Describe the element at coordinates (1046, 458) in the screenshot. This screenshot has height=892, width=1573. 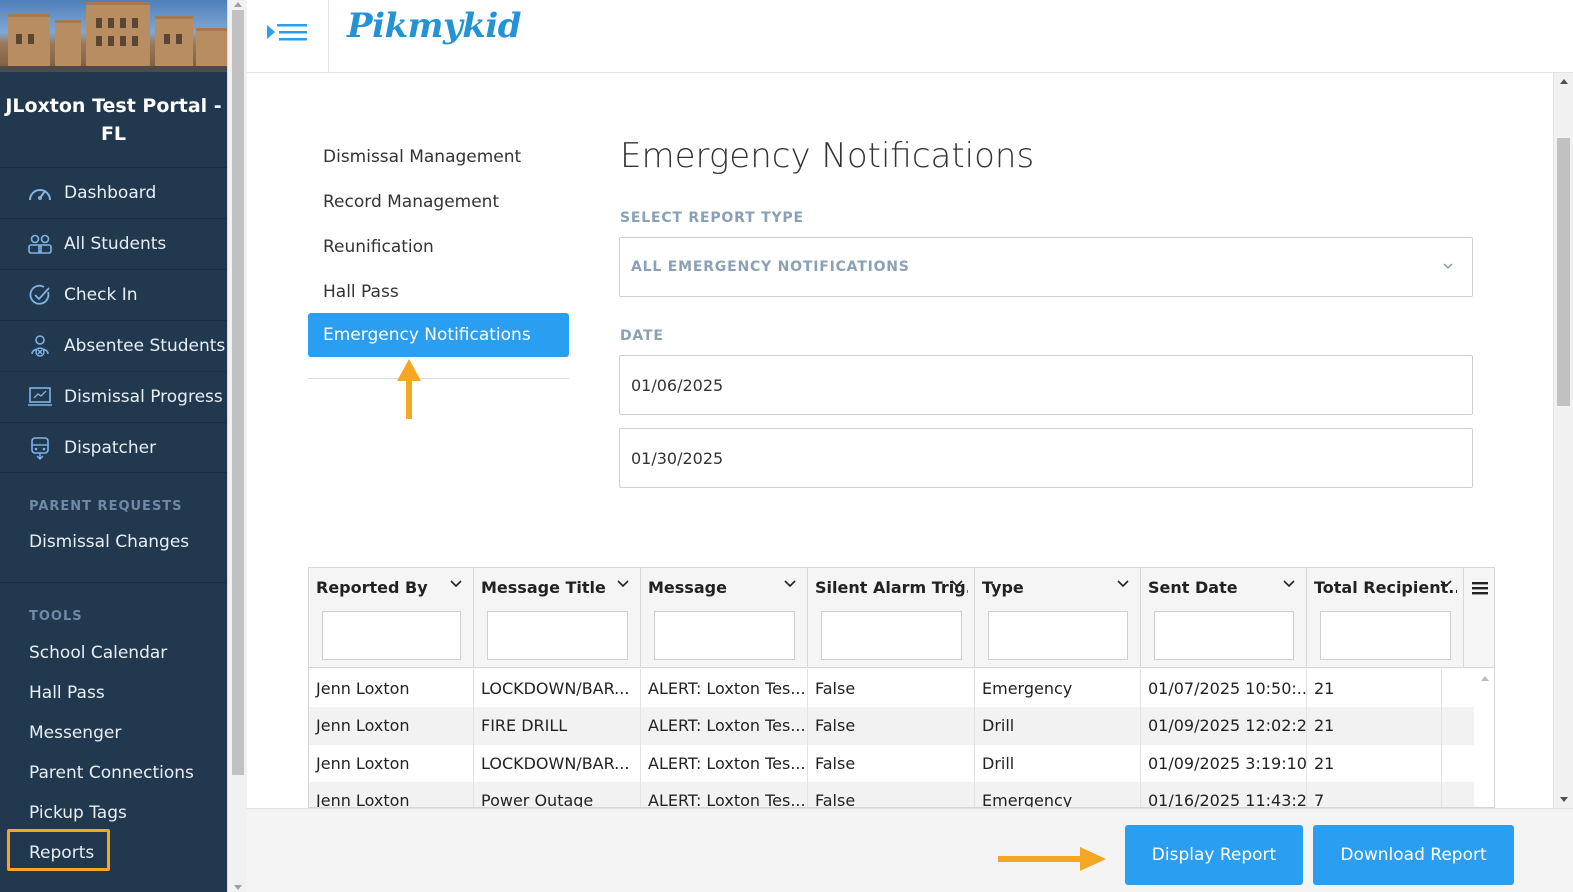
I see `end-date-input: 01/30/2025` at that location.